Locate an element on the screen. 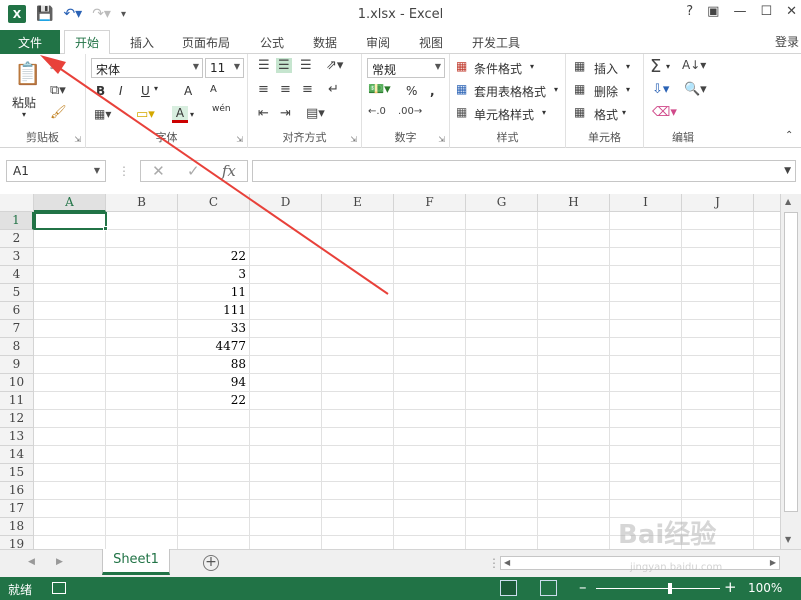 The height and width of the screenshot is (600, 801). cell-g12 is located at coordinates (502, 419).